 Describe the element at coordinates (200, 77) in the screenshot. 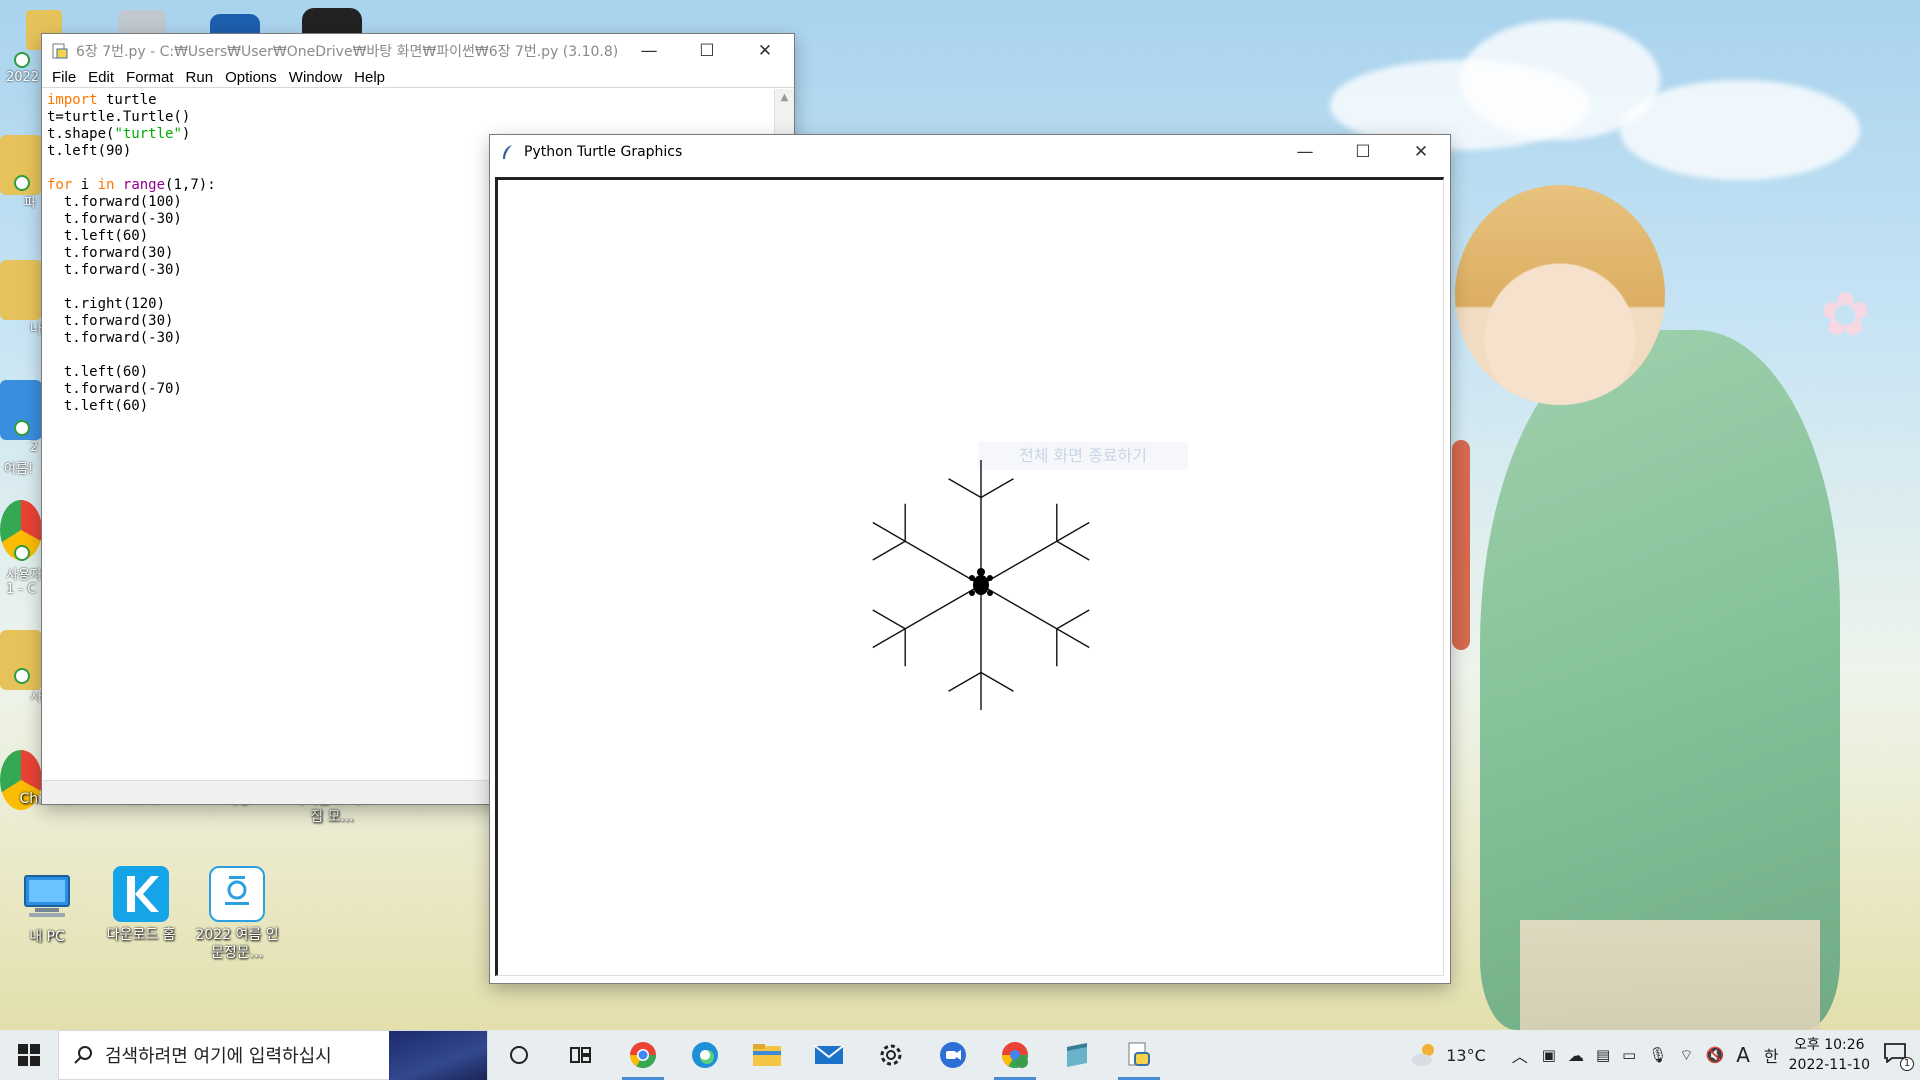

I see `menu-run: Run` at that location.